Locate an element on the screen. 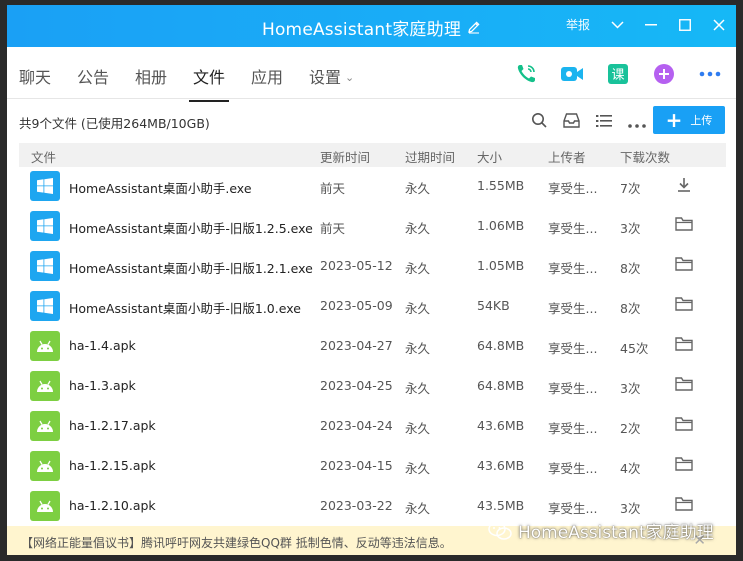 The width and height of the screenshot is (743, 561). inbox-icon is located at coordinates (571, 122).